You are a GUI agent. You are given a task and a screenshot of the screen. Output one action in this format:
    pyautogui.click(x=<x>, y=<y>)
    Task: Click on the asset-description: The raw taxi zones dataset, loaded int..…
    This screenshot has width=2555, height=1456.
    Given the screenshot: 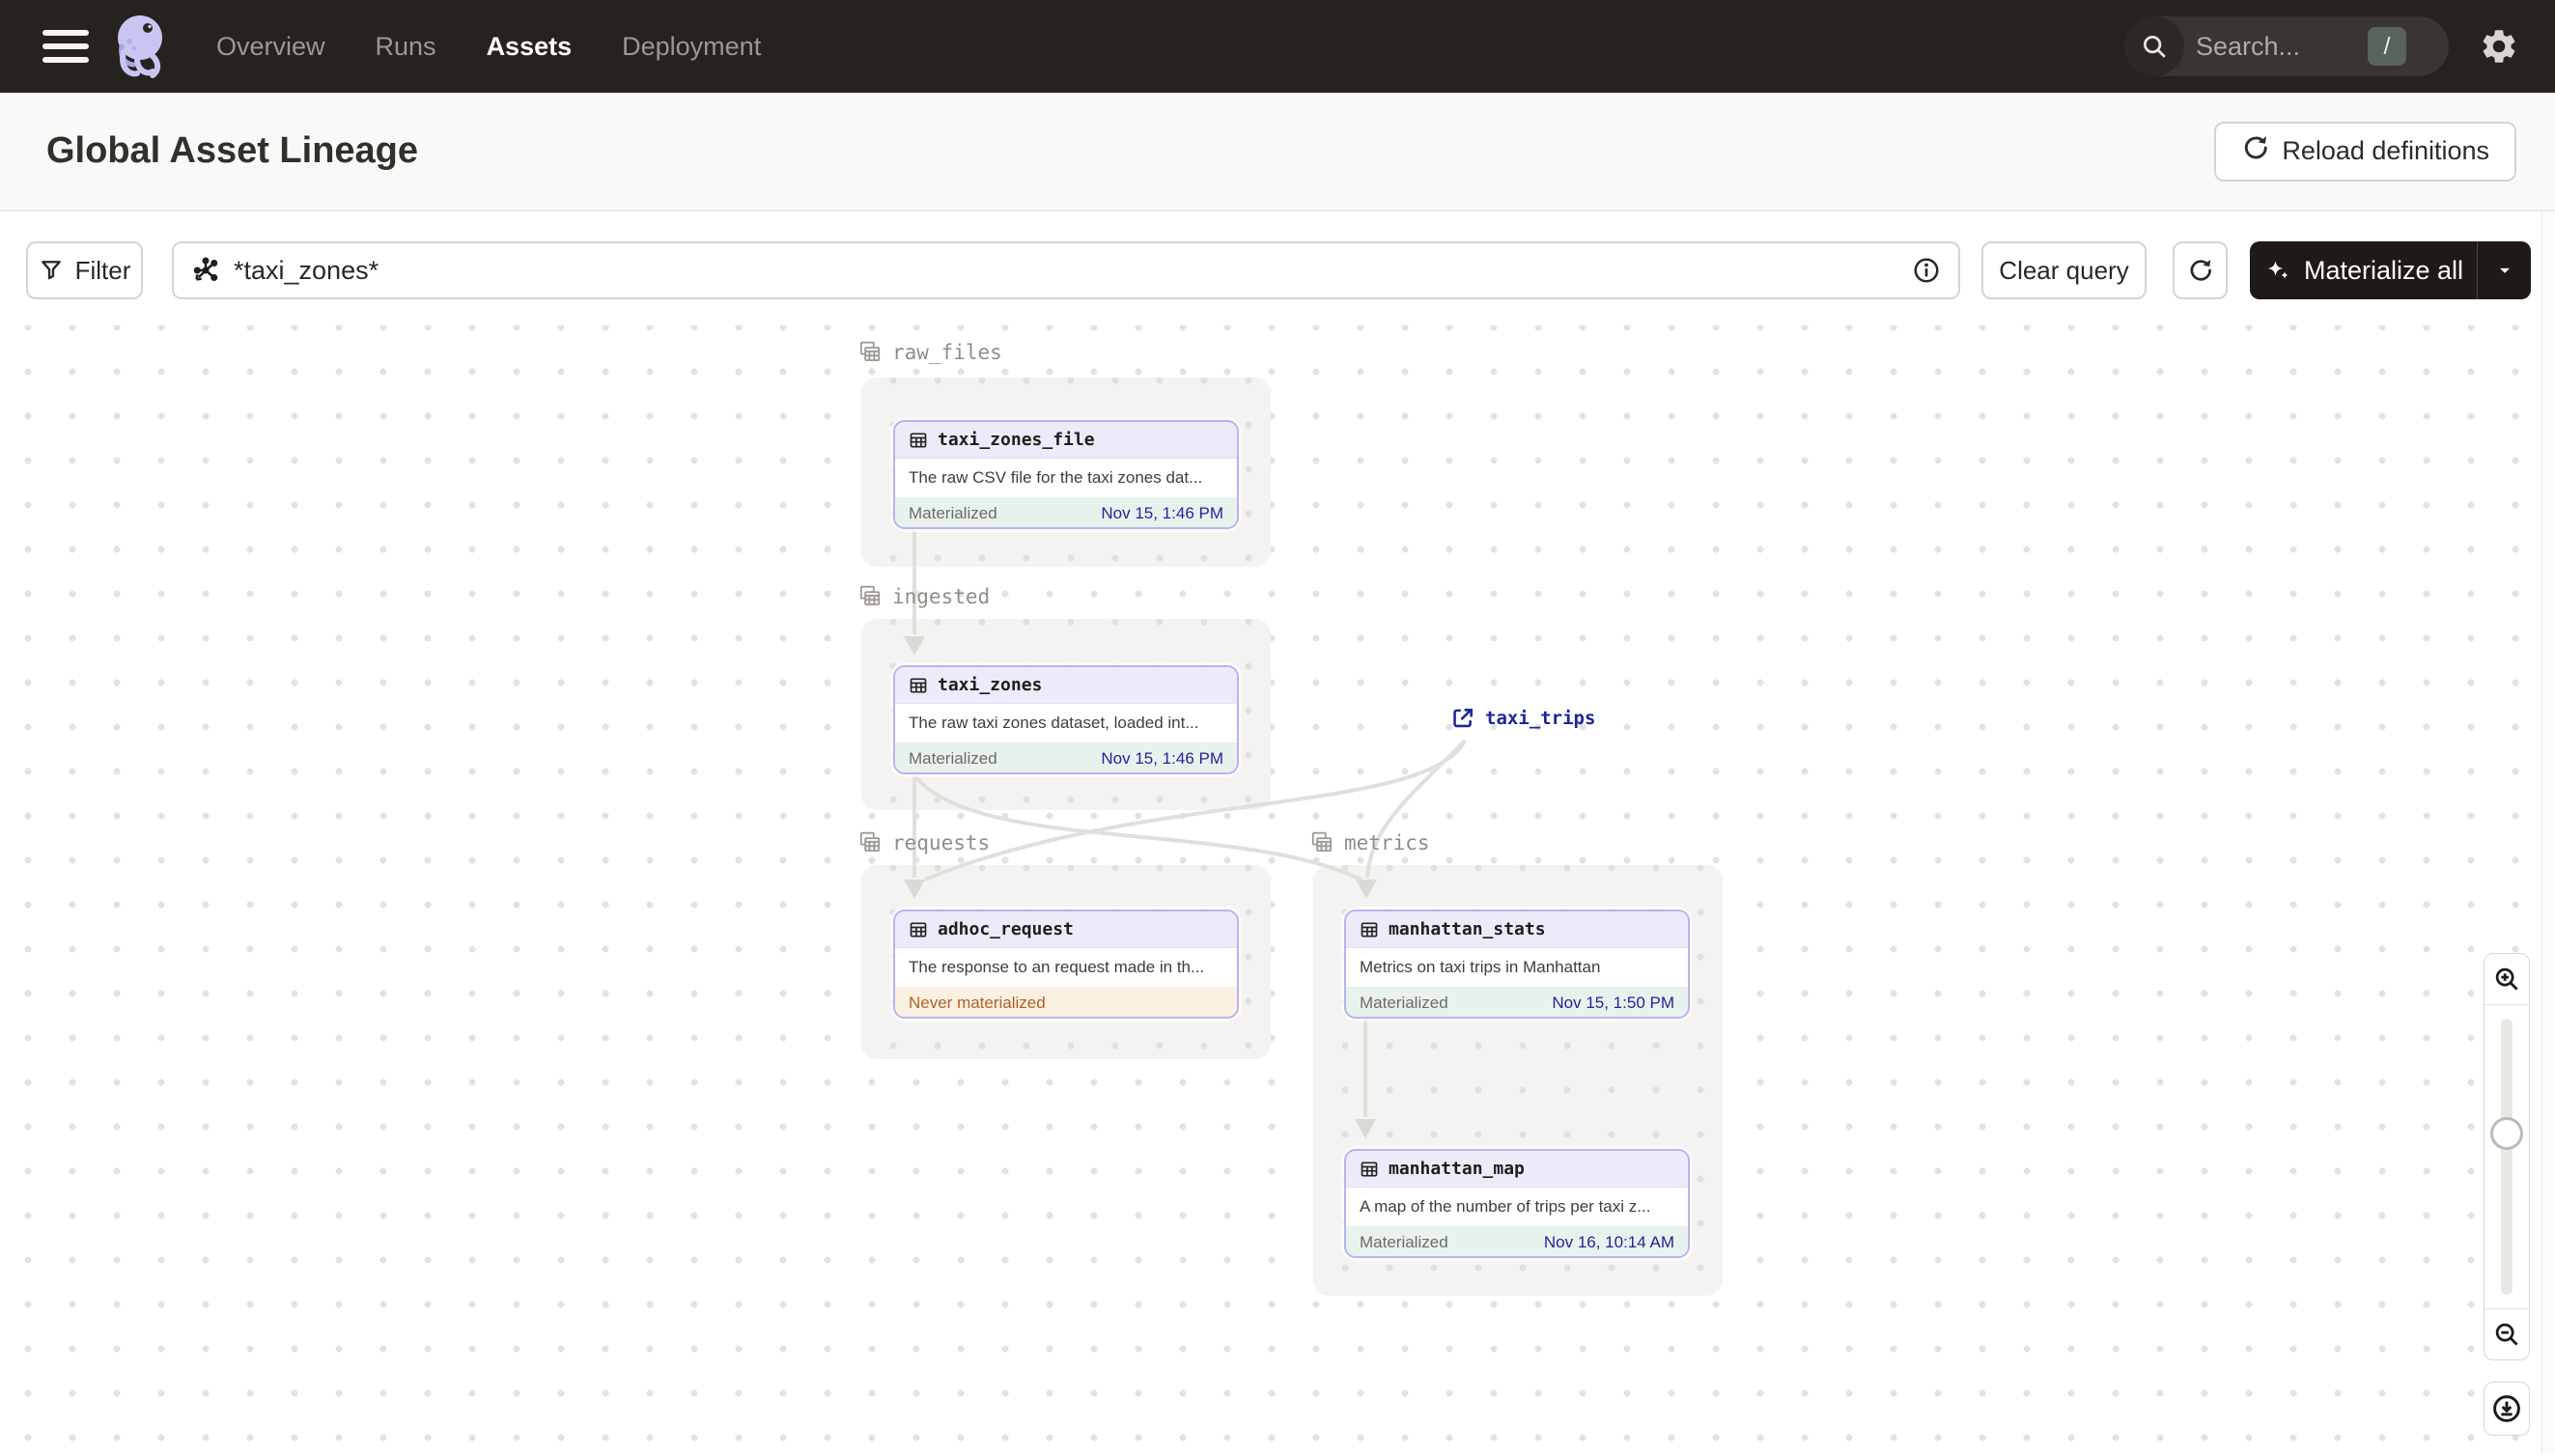 What is the action you would take?
    pyautogui.click(x=1054, y=723)
    